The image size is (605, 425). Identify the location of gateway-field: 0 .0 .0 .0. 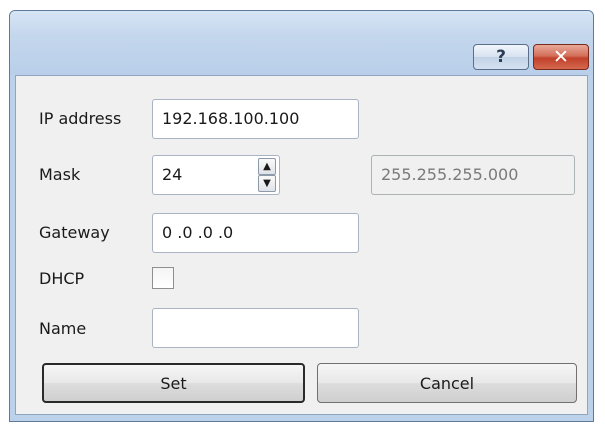
(255, 233).